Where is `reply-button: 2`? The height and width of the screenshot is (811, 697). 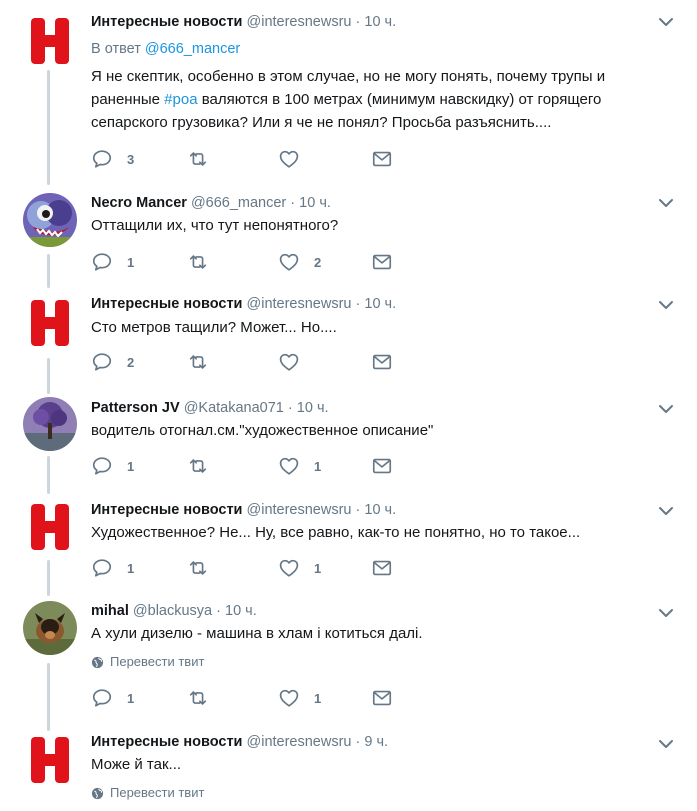
reply-button: 2 is located at coordinates (112, 362).